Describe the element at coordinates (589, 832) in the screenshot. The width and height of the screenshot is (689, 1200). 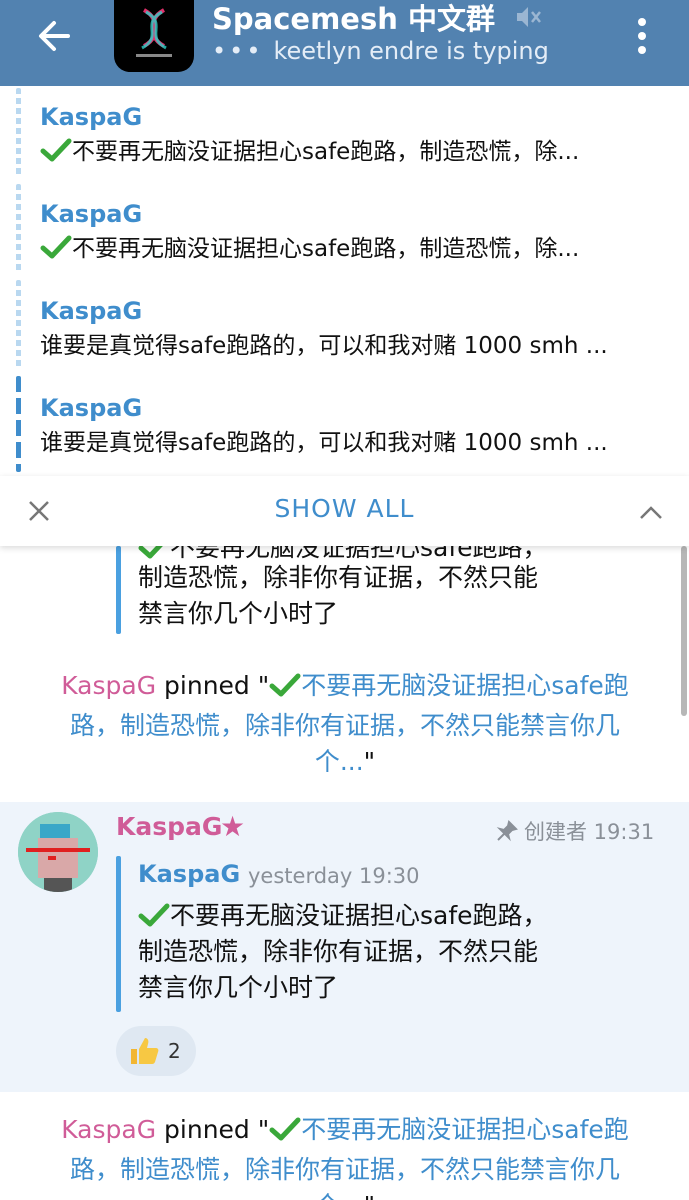
I see `role-and-time: 创建者 19:31` at that location.